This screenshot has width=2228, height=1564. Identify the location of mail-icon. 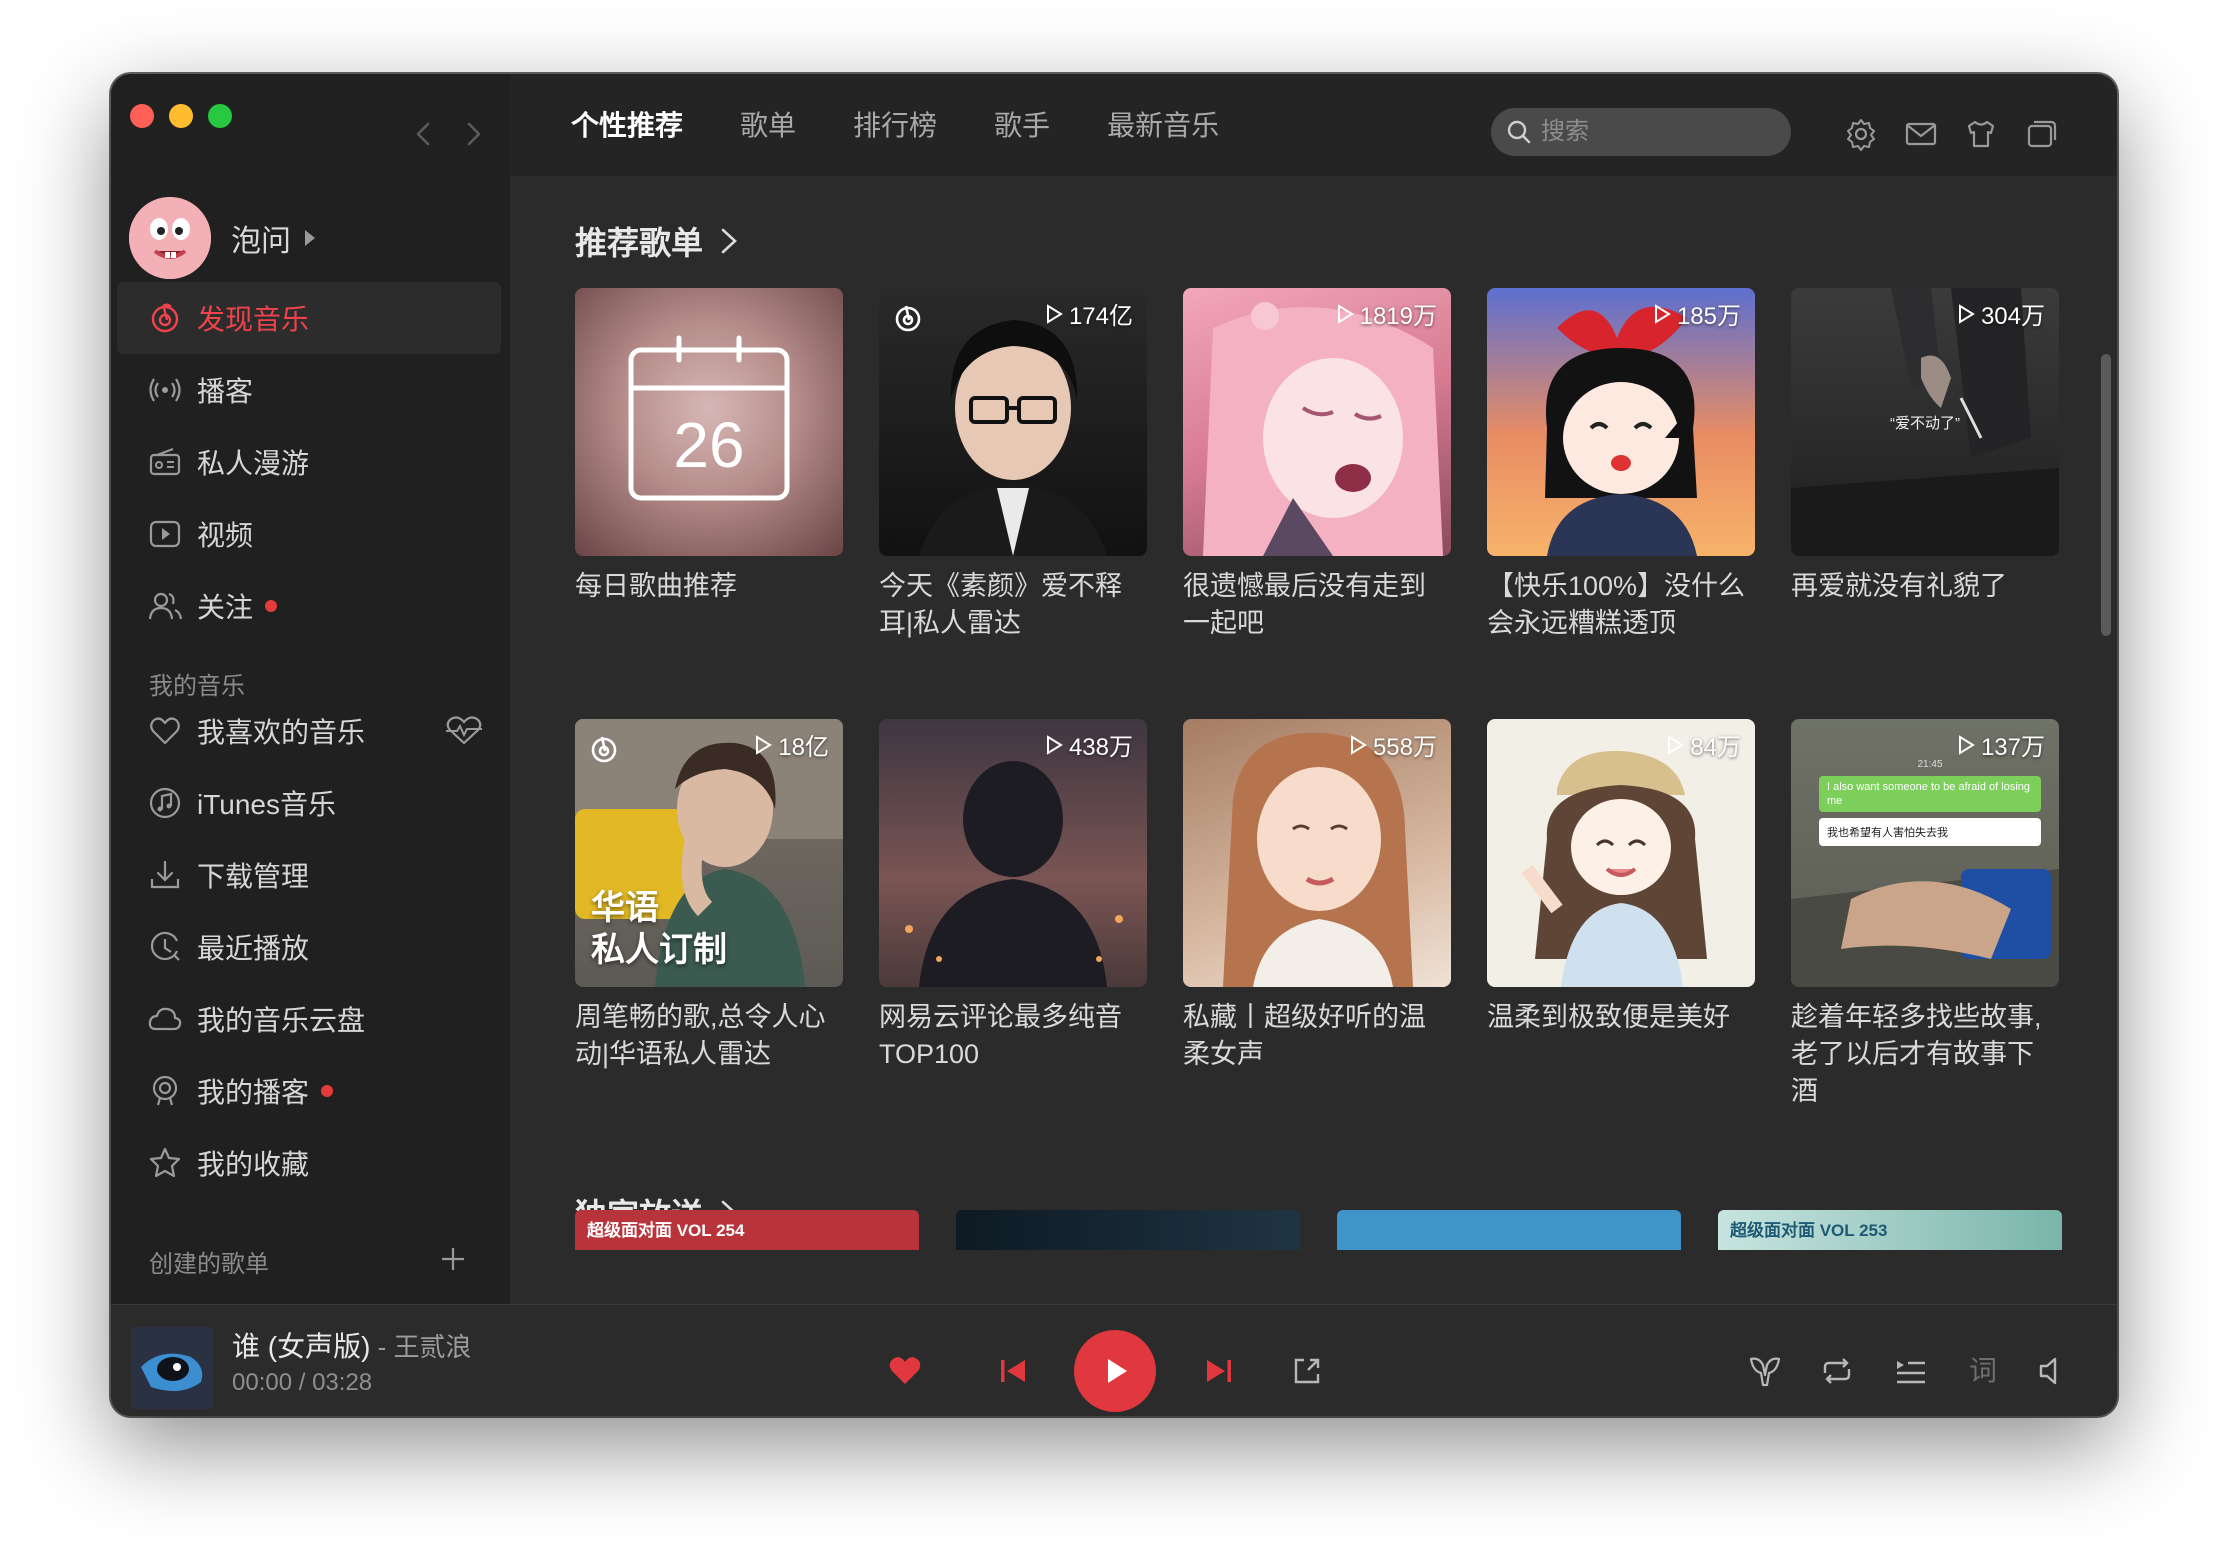
(1921, 134).